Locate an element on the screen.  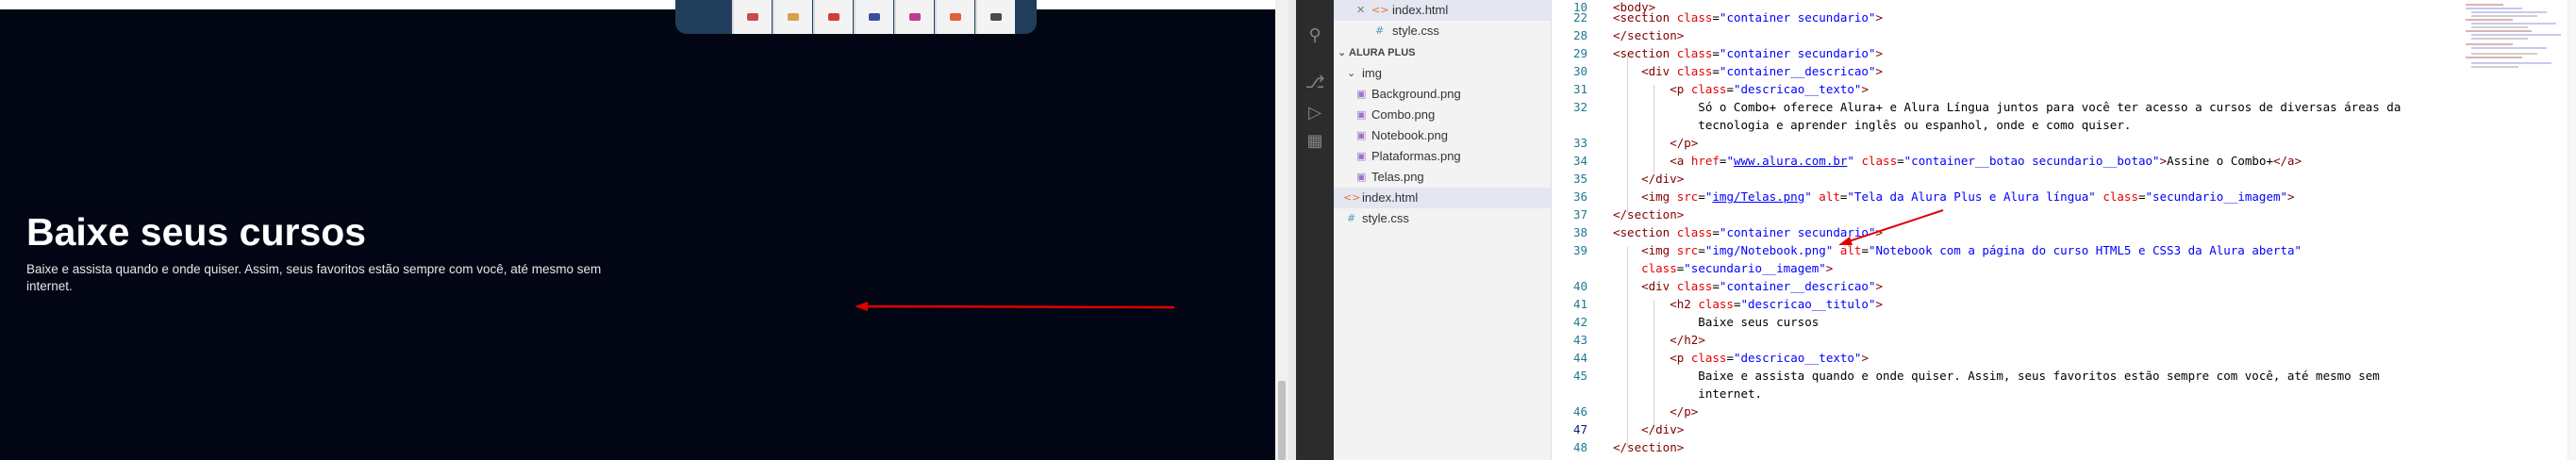
activity-bar: ⚲ ⎇ ▷ ▦ is located at coordinates (1315, 230).